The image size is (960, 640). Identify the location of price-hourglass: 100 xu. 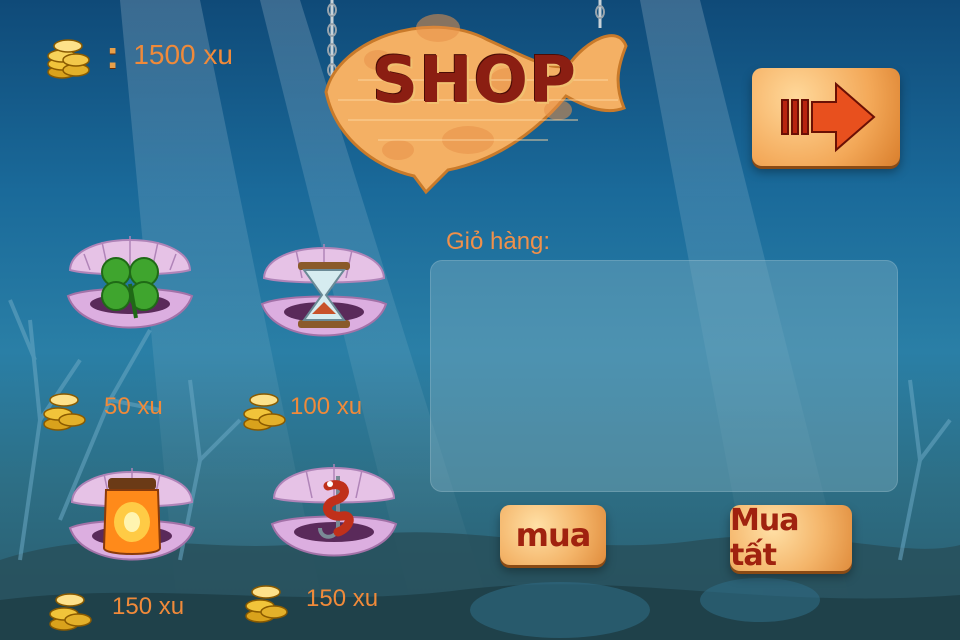
(301, 407).